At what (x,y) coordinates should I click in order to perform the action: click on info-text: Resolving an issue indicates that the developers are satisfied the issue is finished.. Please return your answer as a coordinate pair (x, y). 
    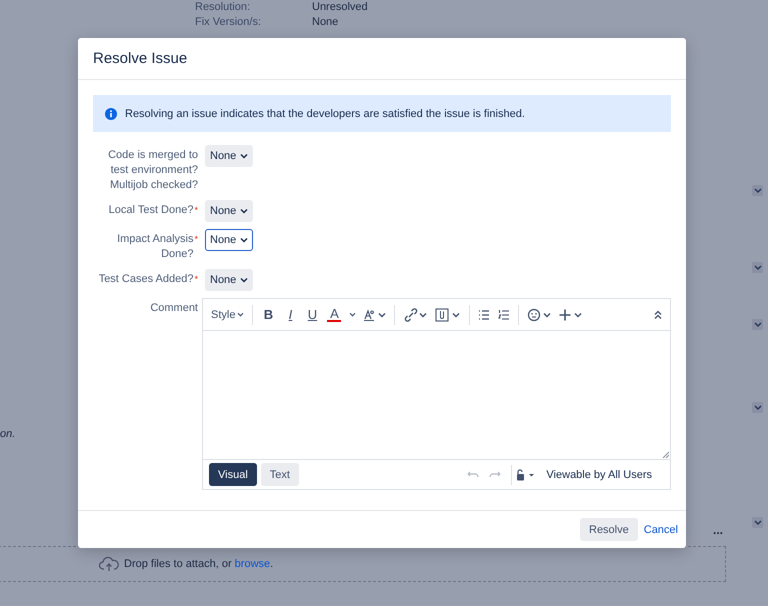
    Looking at the image, I should click on (325, 114).